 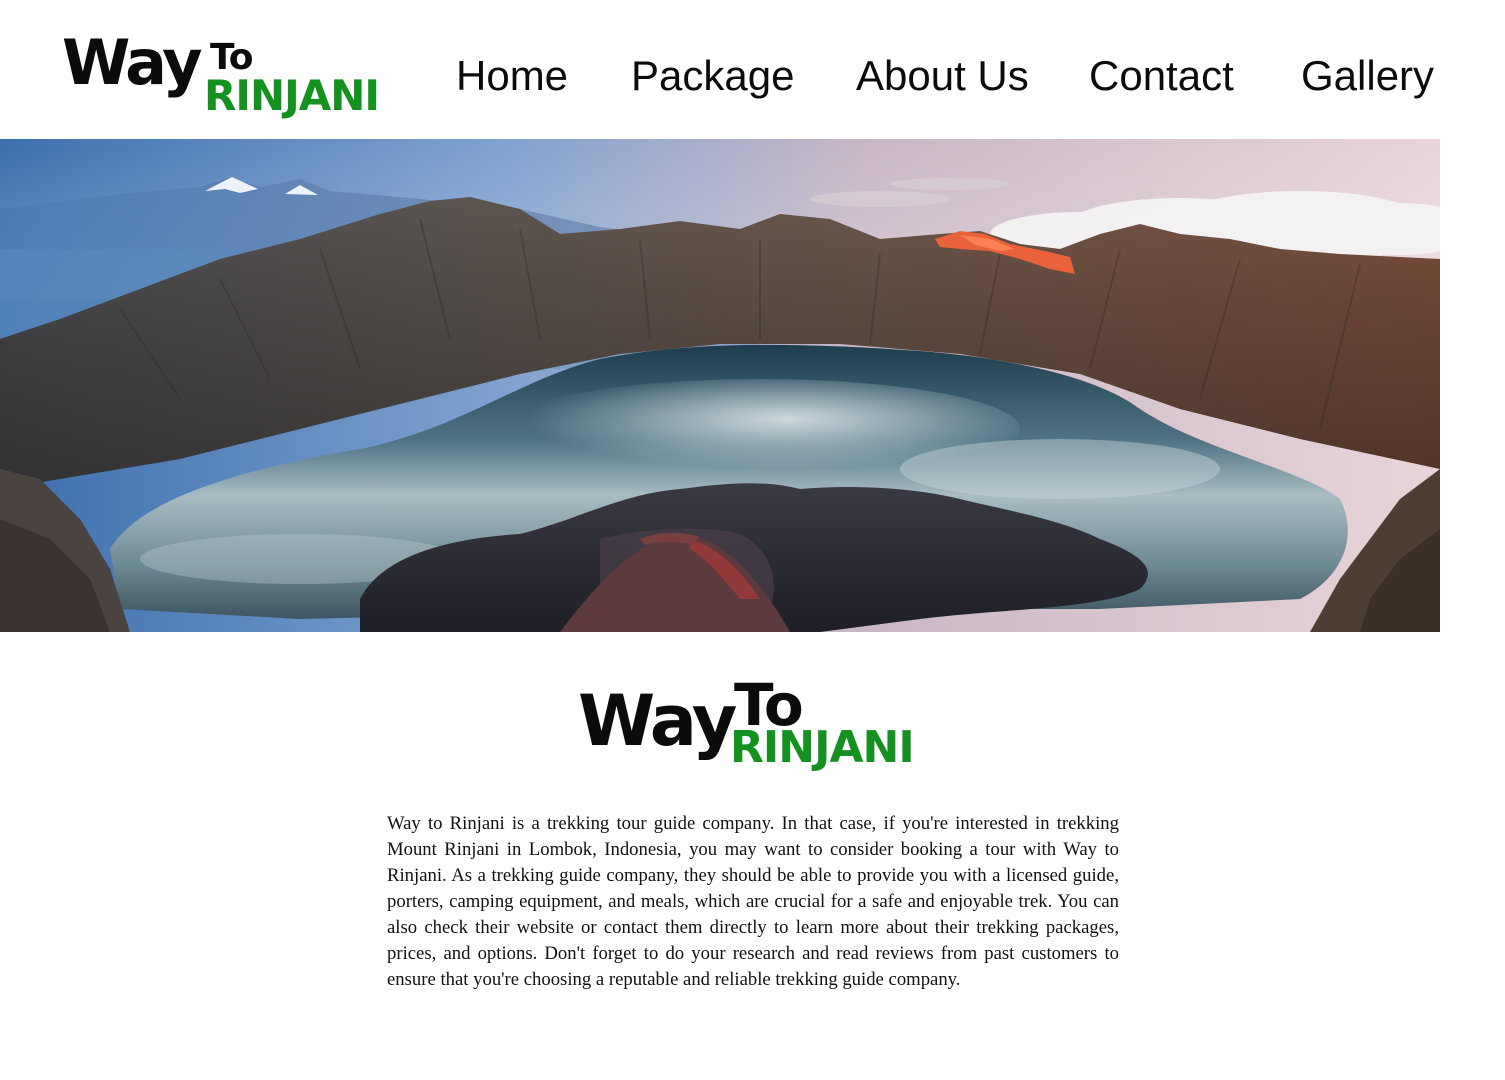 What do you see at coordinates (1161, 76) in the screenshot?
I see `nav-contact: Contact` at bounding box center [1161, 76].